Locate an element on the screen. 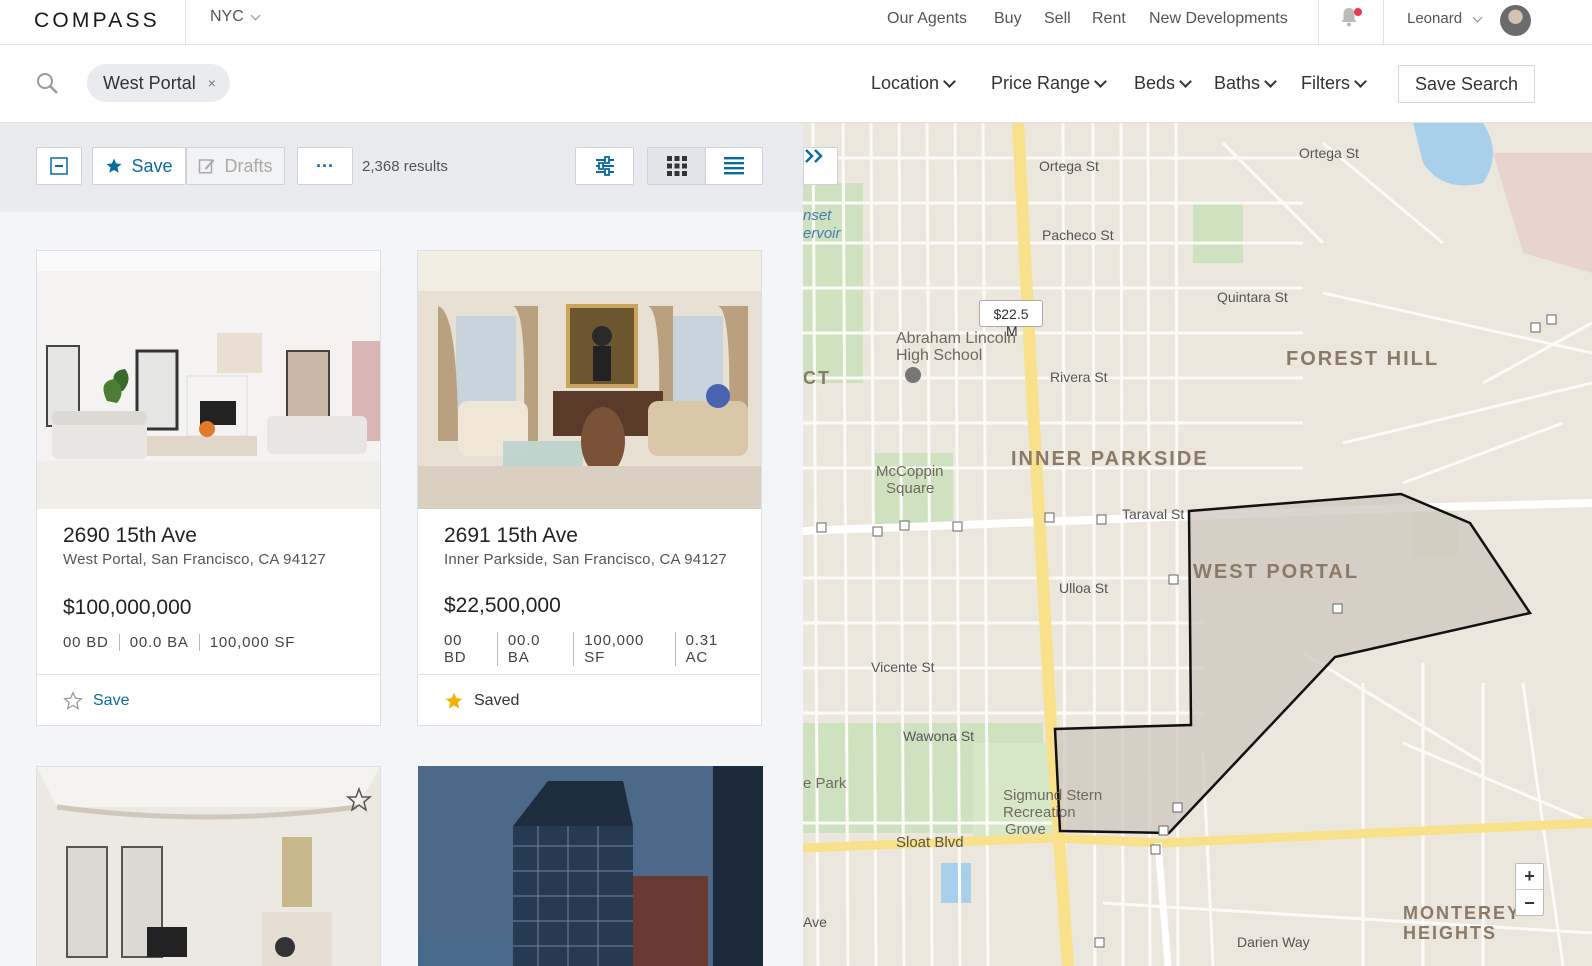  zoom-in-button: + is located at coordinates (1529, 877).